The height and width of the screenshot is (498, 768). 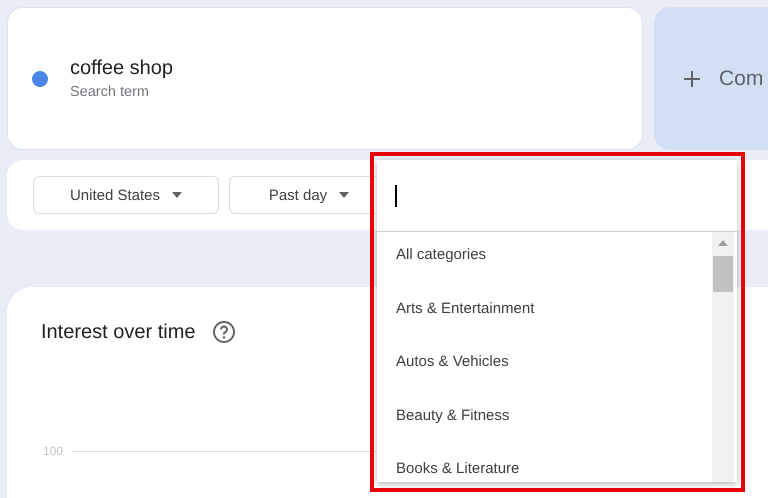 I want to click on scroll-up-icon, so click(x=723, y=243).